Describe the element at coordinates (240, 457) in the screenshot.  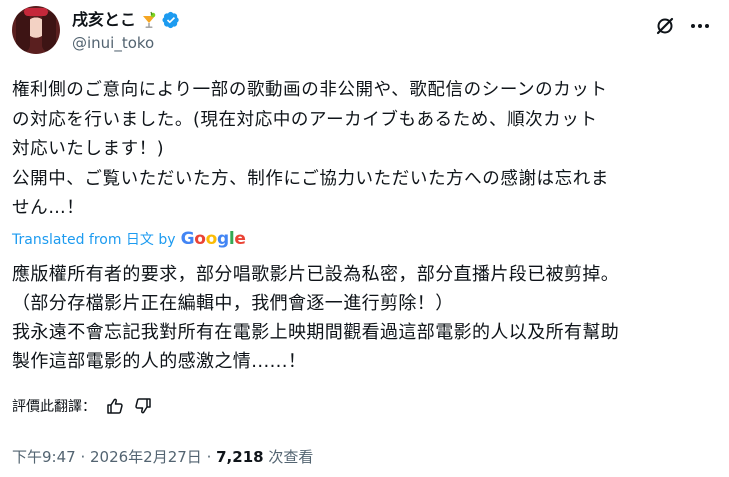
I see `views-count: 7,218` at that location.